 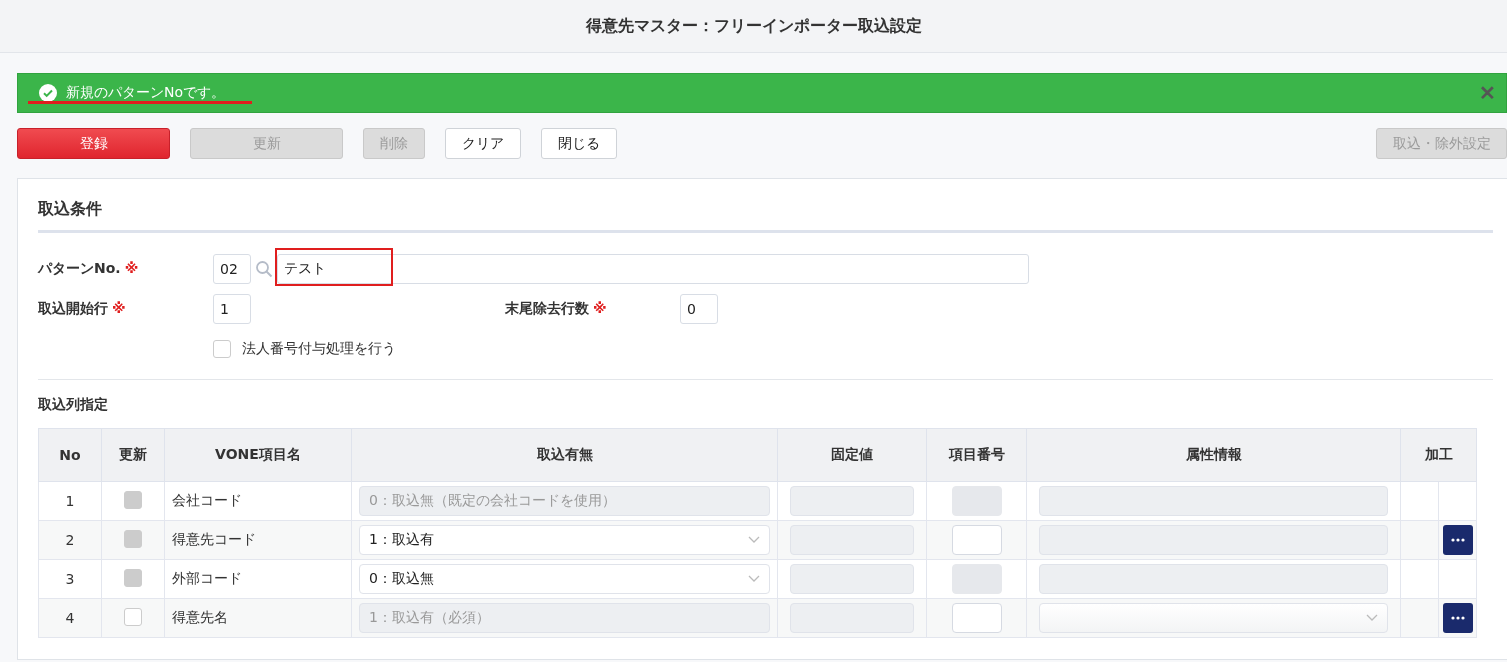 I want to click on column-header: 項目番号, so click(x=976, y=455).